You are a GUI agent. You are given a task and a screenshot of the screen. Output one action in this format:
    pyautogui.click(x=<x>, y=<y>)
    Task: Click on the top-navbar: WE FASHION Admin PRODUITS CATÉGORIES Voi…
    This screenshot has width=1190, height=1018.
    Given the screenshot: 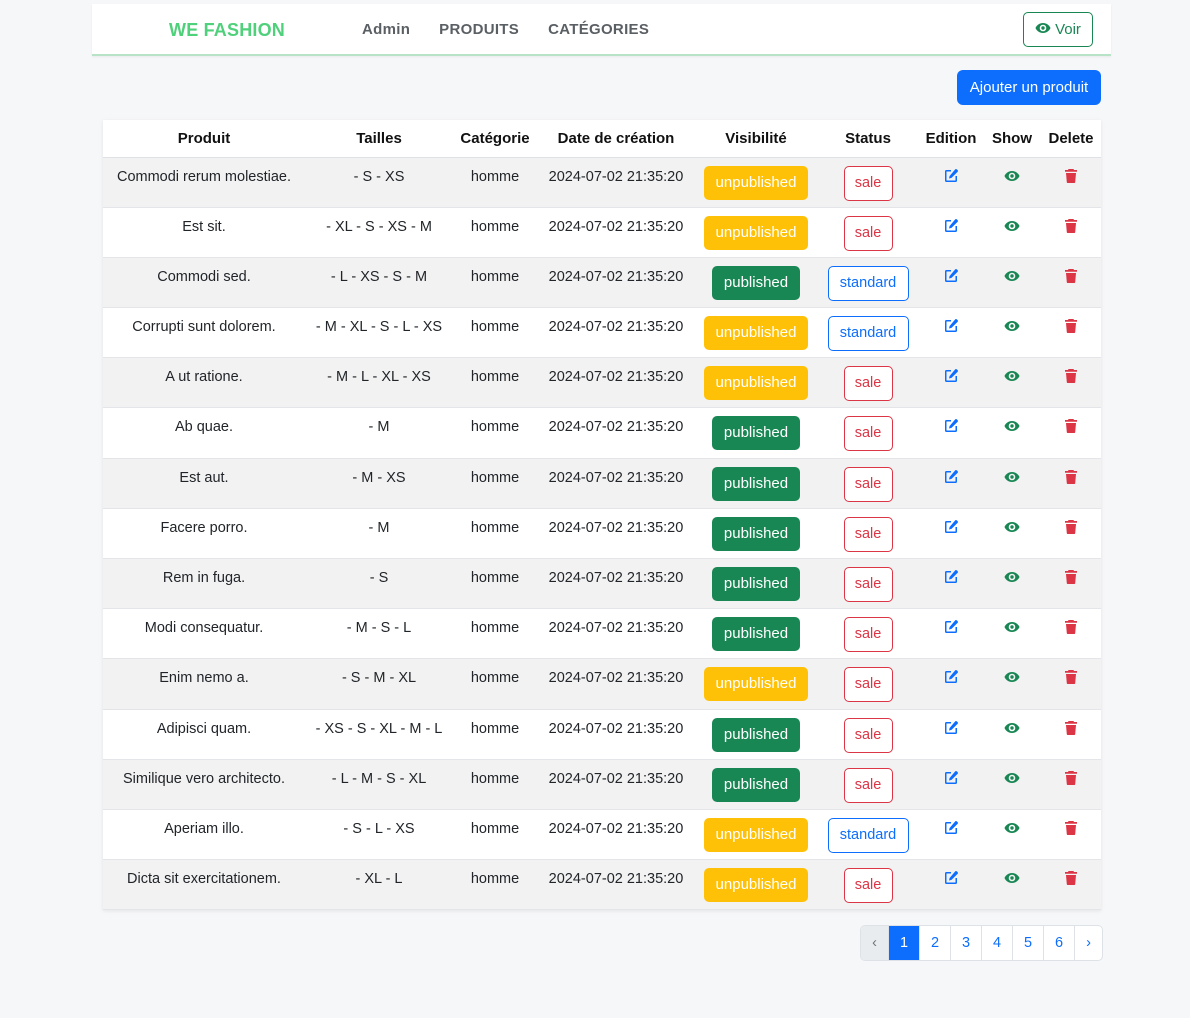 What is the action you would take?
    pyautogui.click(x=601, y=30)
    